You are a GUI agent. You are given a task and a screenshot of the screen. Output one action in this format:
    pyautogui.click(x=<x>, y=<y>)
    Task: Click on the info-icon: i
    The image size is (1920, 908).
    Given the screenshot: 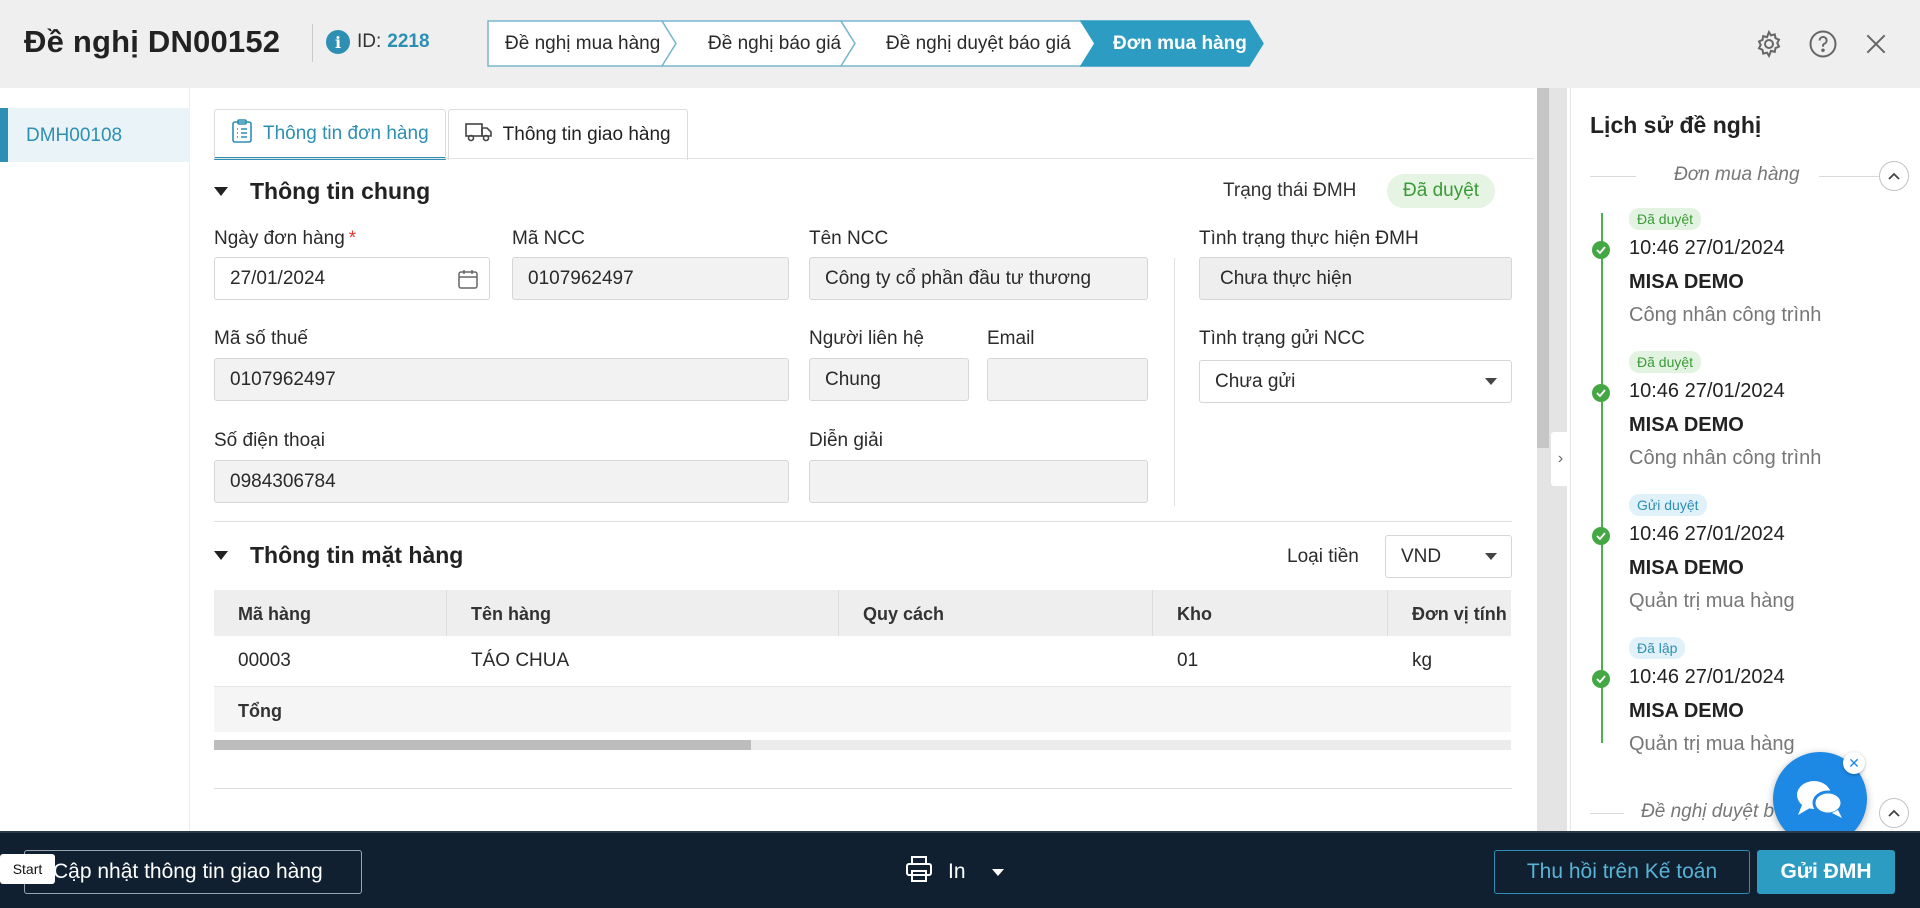 What is the action you would take?
    pyautogui.click(x=338, y=42)
    